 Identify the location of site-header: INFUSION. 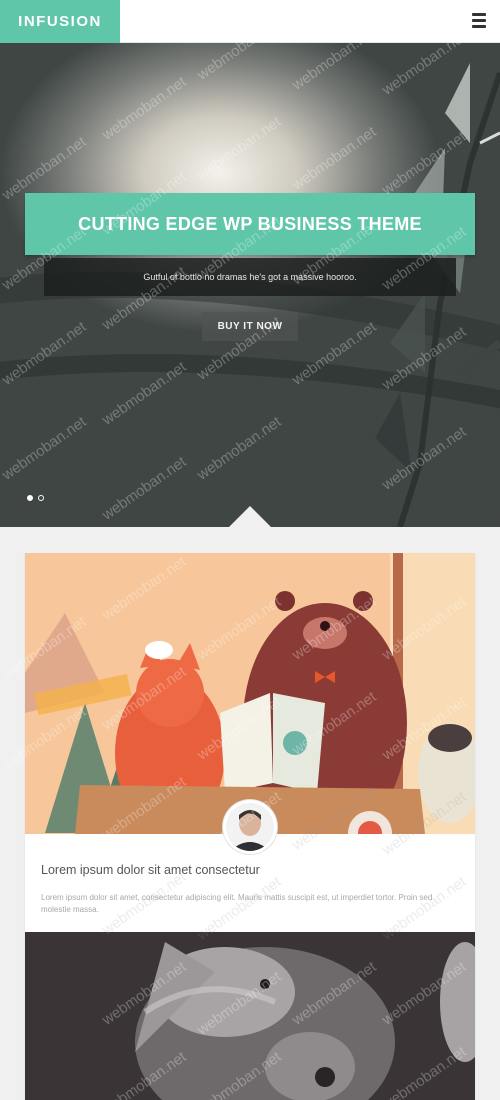
(250, 21).